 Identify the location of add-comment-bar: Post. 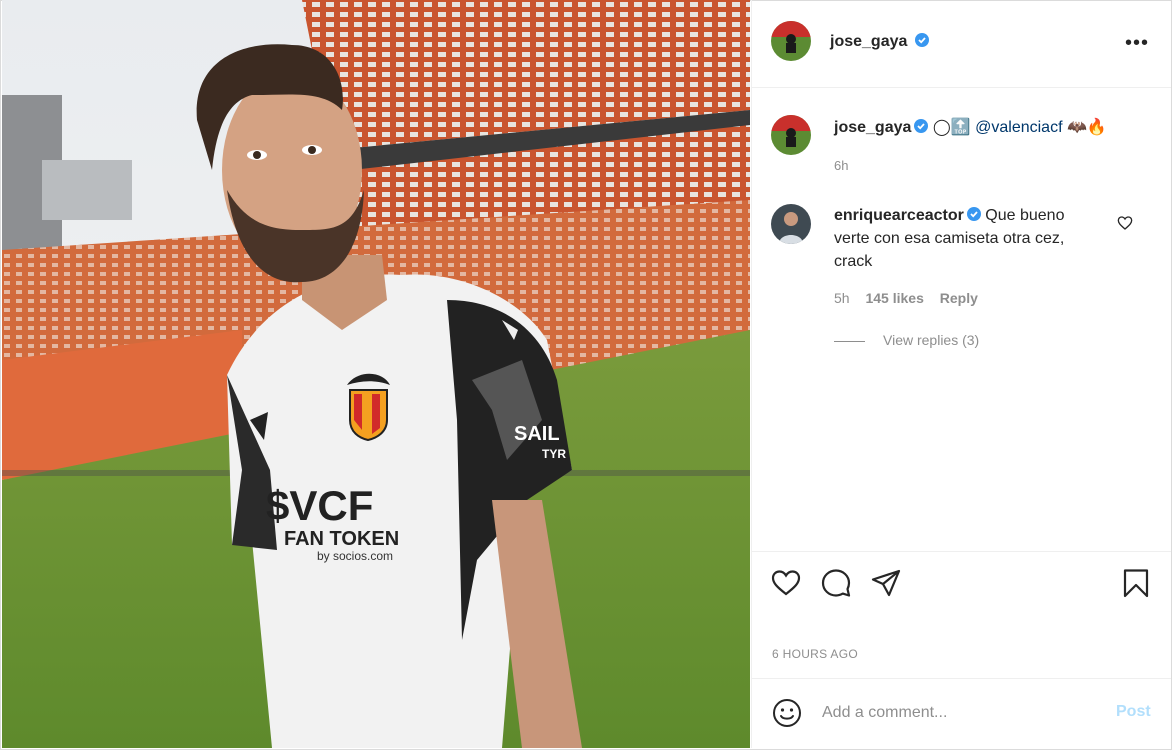
(961, 713).